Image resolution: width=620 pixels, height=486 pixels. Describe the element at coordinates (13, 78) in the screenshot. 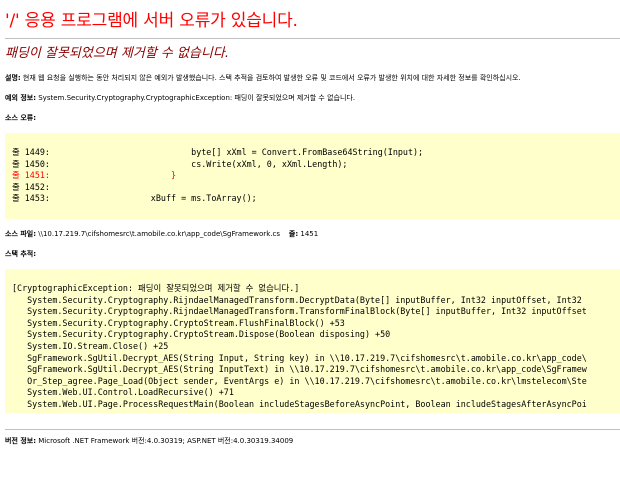

I see `description-label: 설명:` at that location.